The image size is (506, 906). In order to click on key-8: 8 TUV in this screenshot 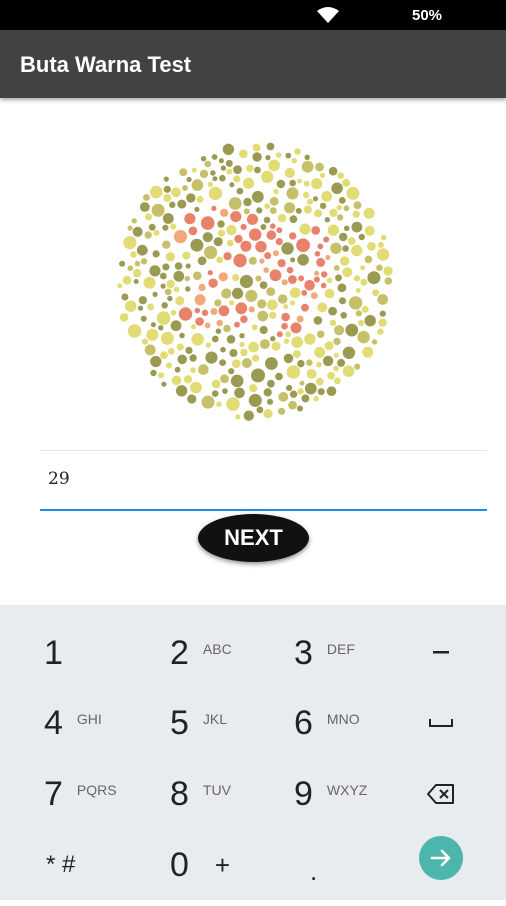, I will do `click(200, 794)`.